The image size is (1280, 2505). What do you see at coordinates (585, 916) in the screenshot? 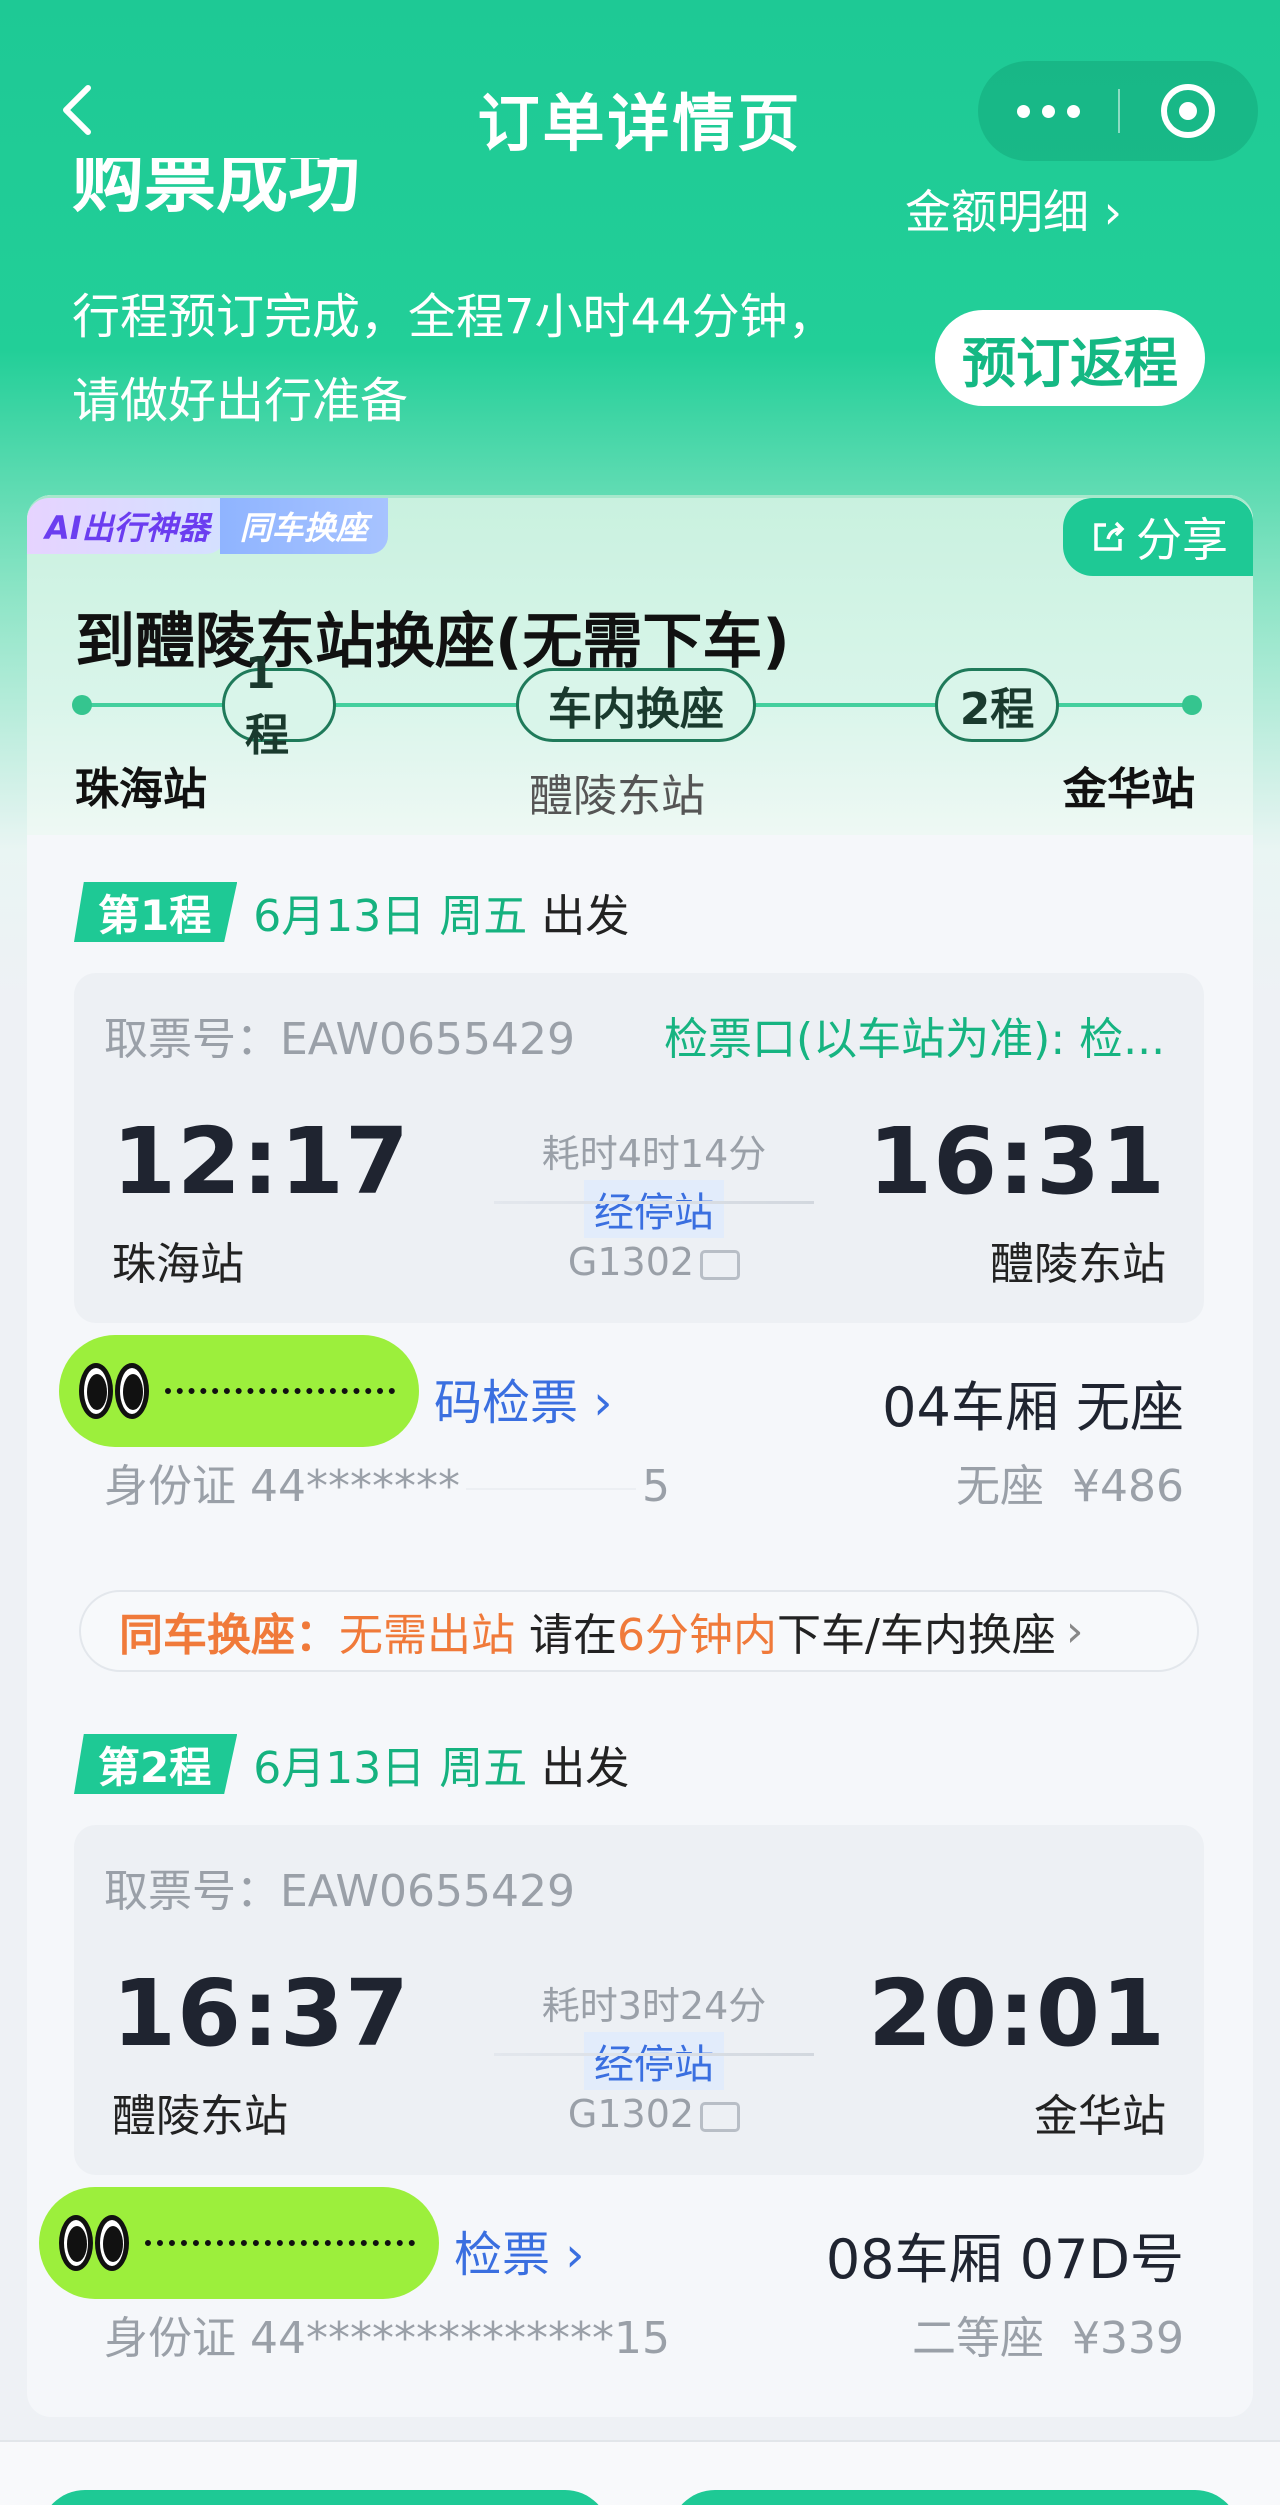
I see `leg1-depart-label: 出发` at bounding box center [585, 916].